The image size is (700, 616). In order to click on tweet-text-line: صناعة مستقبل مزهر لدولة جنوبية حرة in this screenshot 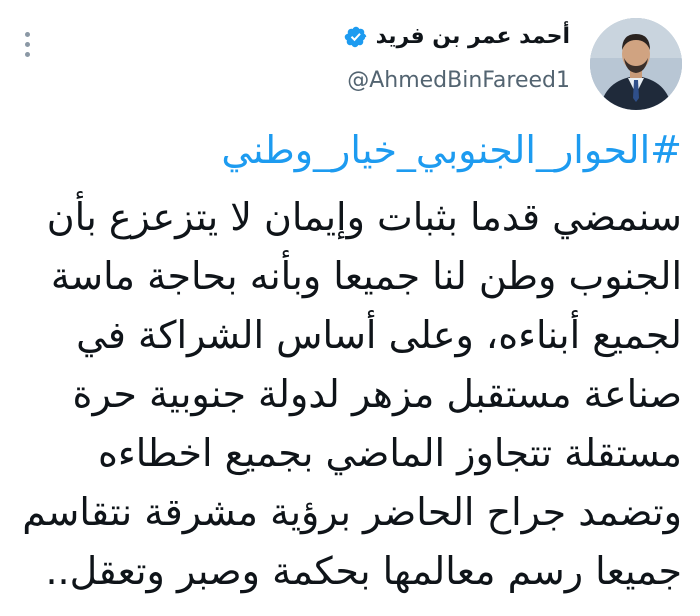, I will do `click(377, 394)`.